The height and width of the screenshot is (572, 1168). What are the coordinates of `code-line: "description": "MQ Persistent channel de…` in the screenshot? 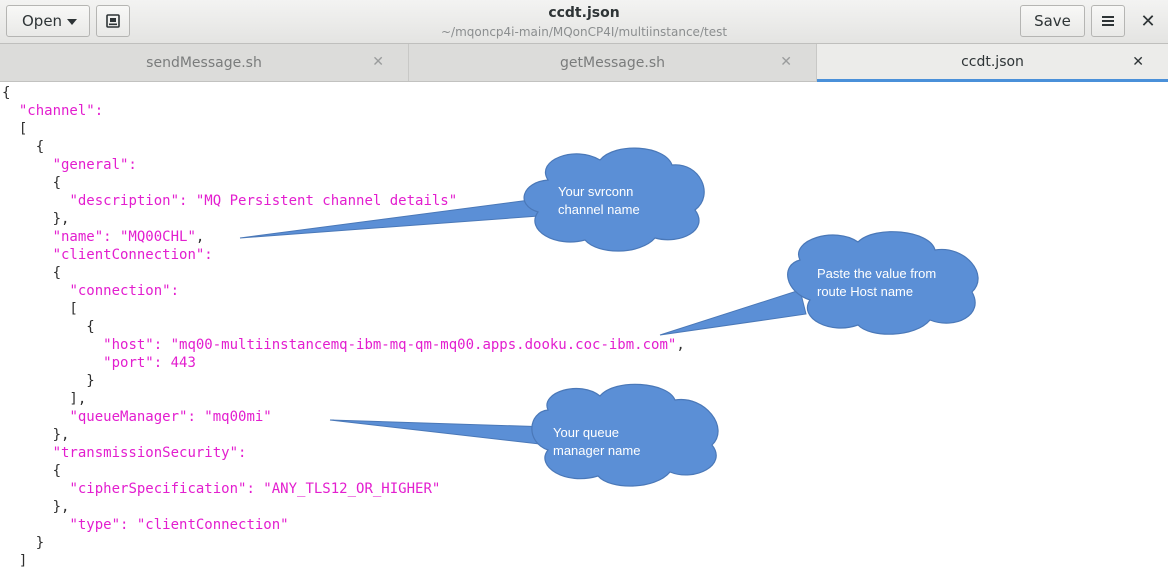 It's located at (229, 201).